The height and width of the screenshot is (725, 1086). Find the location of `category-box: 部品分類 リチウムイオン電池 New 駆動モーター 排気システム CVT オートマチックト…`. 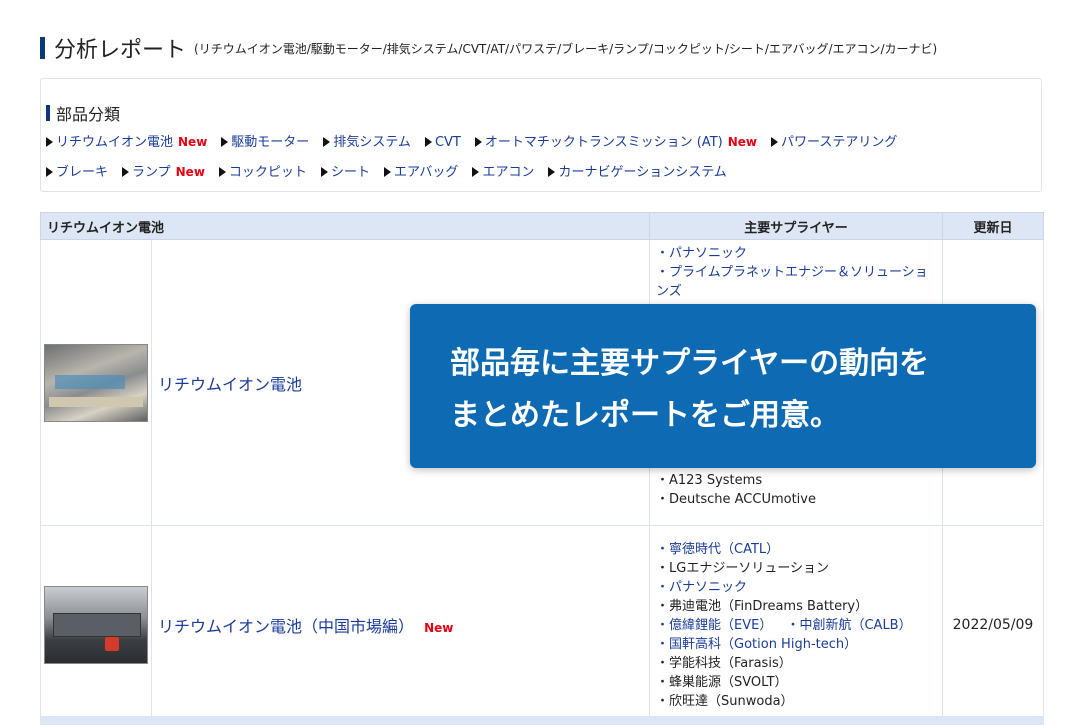

category-box: 部品分類 リチウムイオン電池 New 駆動モーター 排気システム CVT オートマチックト… is located at coordinates (541, 135).